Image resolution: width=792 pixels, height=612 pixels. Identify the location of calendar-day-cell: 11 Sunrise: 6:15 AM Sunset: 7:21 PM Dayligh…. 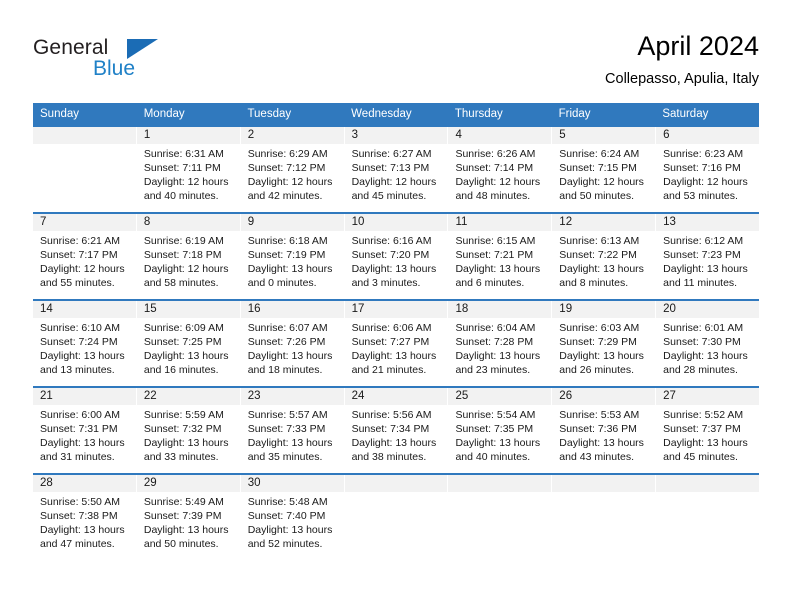
(500, 256).